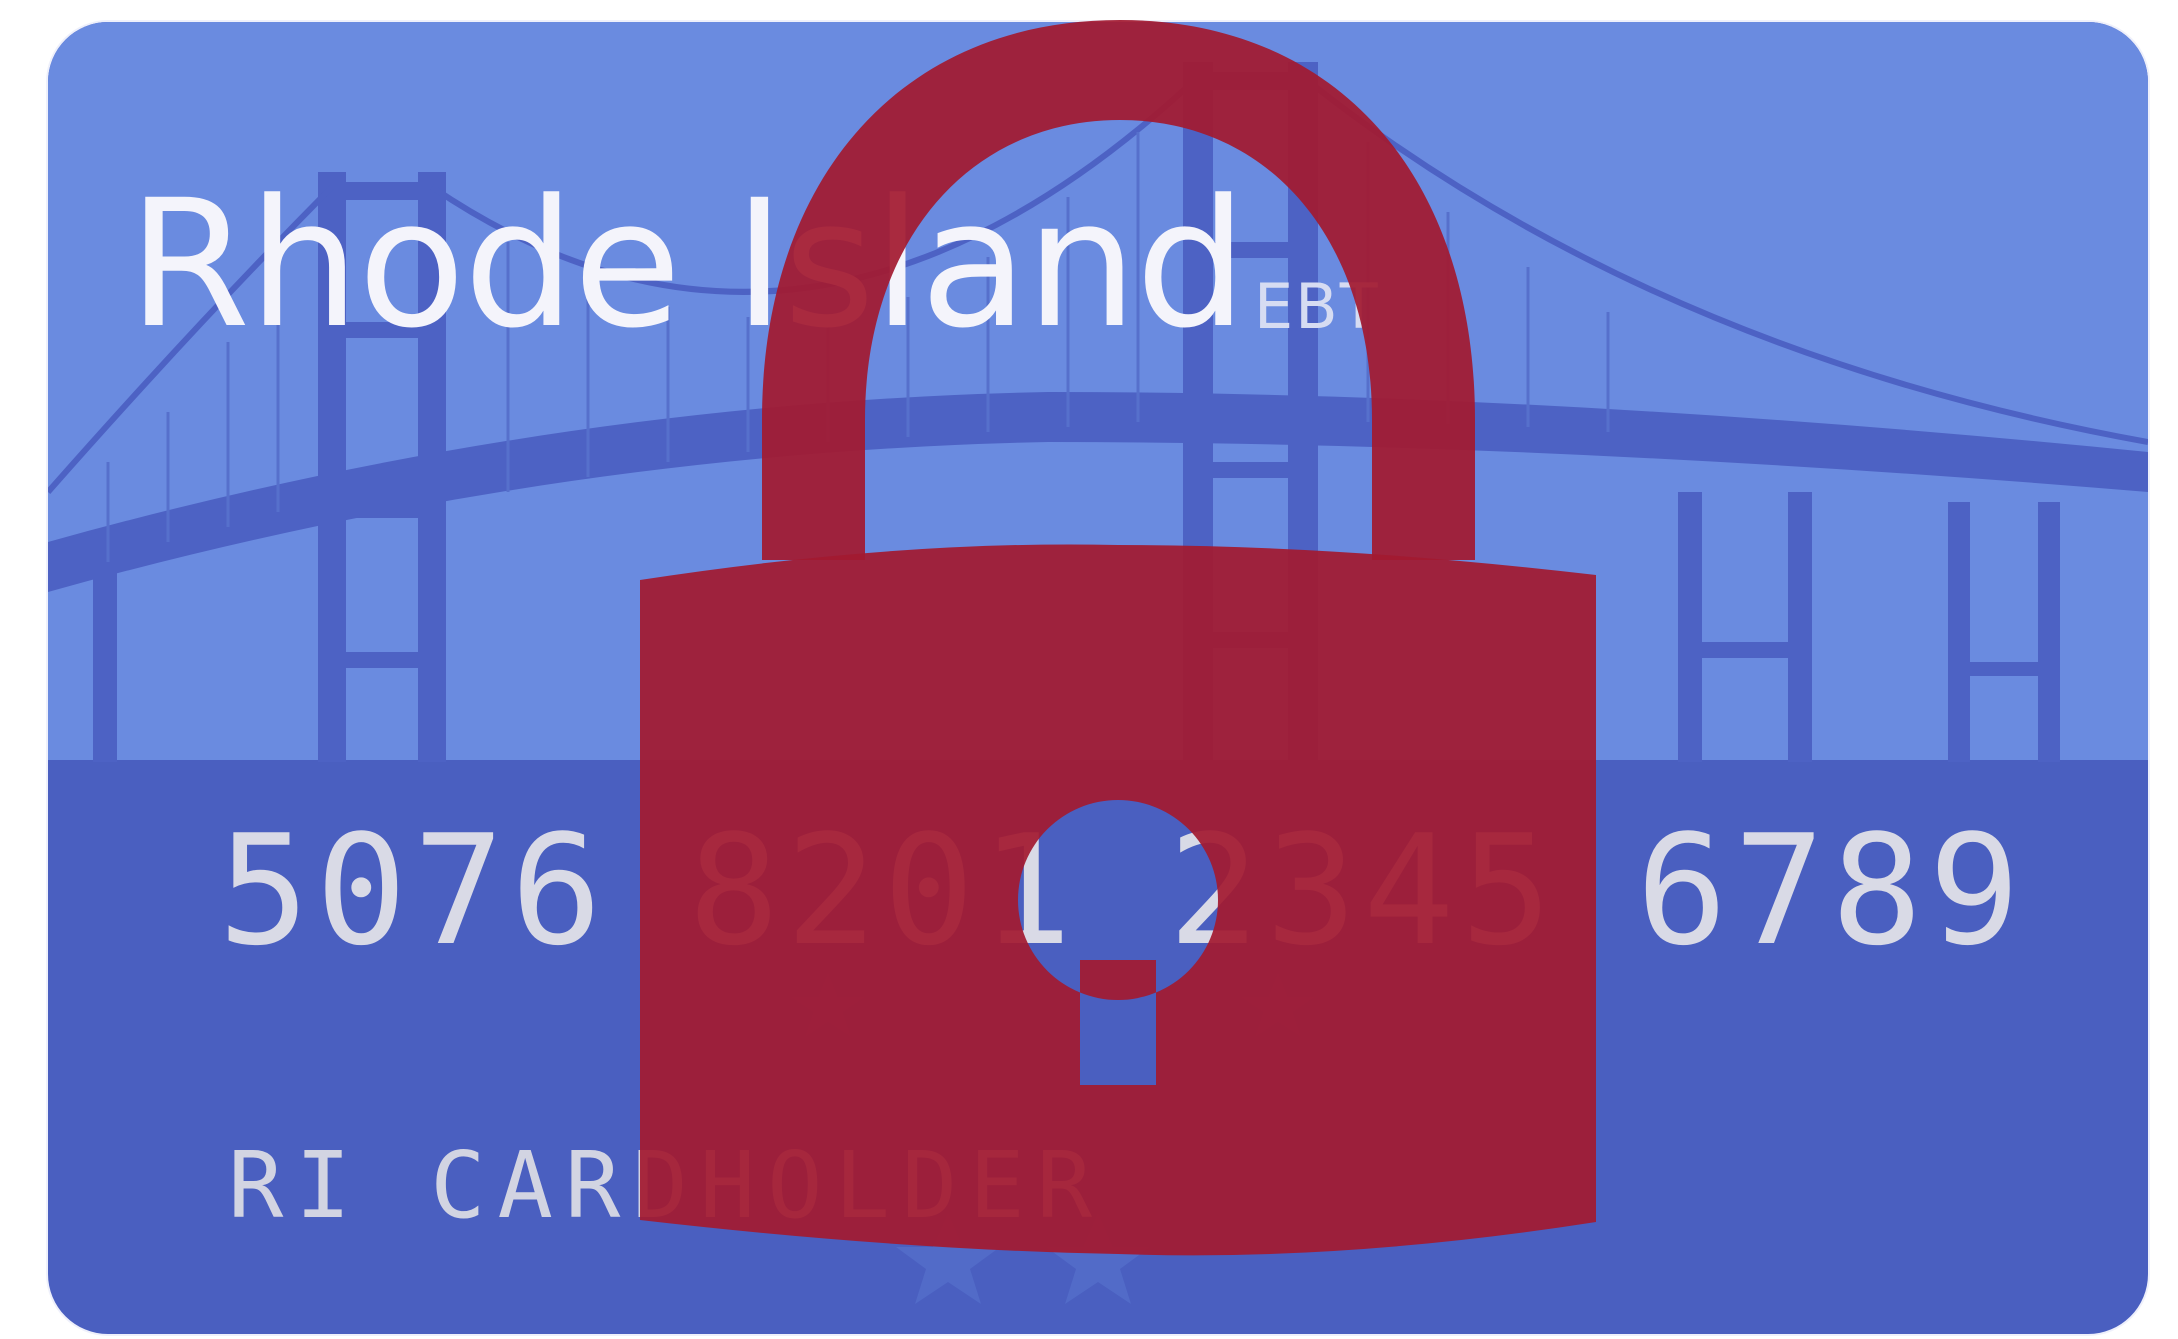 This screenshot has width=2178, height=1339. What do you see at coordinates (883, 890) in the screenshot?
I see `card-number-group-2: 8201` at bounding box center [883, 890].